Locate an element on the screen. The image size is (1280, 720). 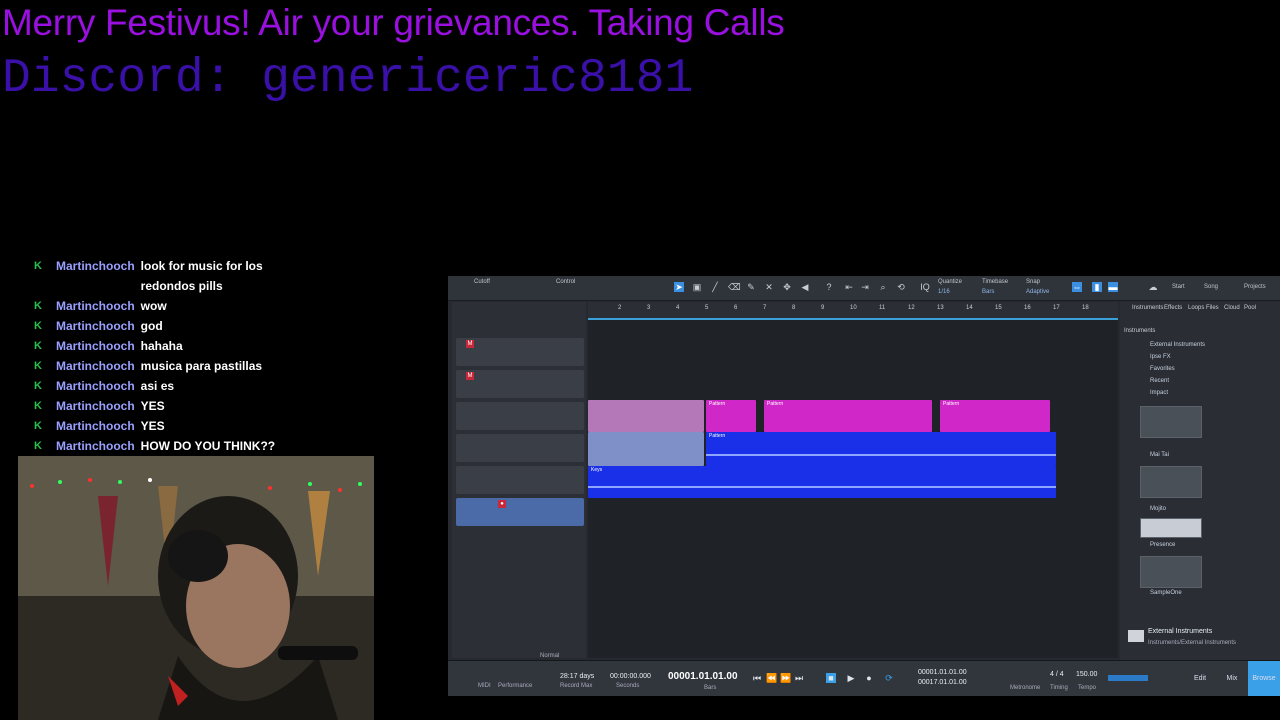
quantize-icon: IQ is located at coordinates (925, 287).